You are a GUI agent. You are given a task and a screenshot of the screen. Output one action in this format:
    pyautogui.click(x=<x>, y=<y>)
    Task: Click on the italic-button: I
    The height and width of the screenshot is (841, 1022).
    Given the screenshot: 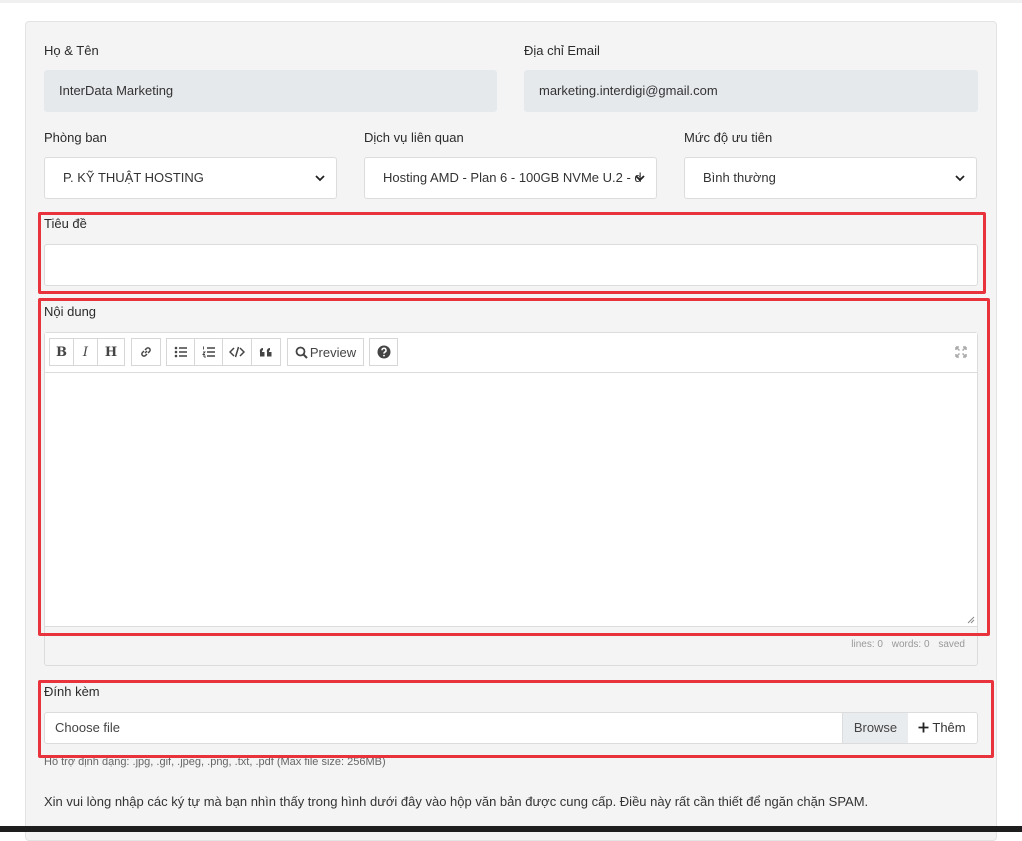 What is the action you would take?
    pyautogui.click(x=85, y=352)
    